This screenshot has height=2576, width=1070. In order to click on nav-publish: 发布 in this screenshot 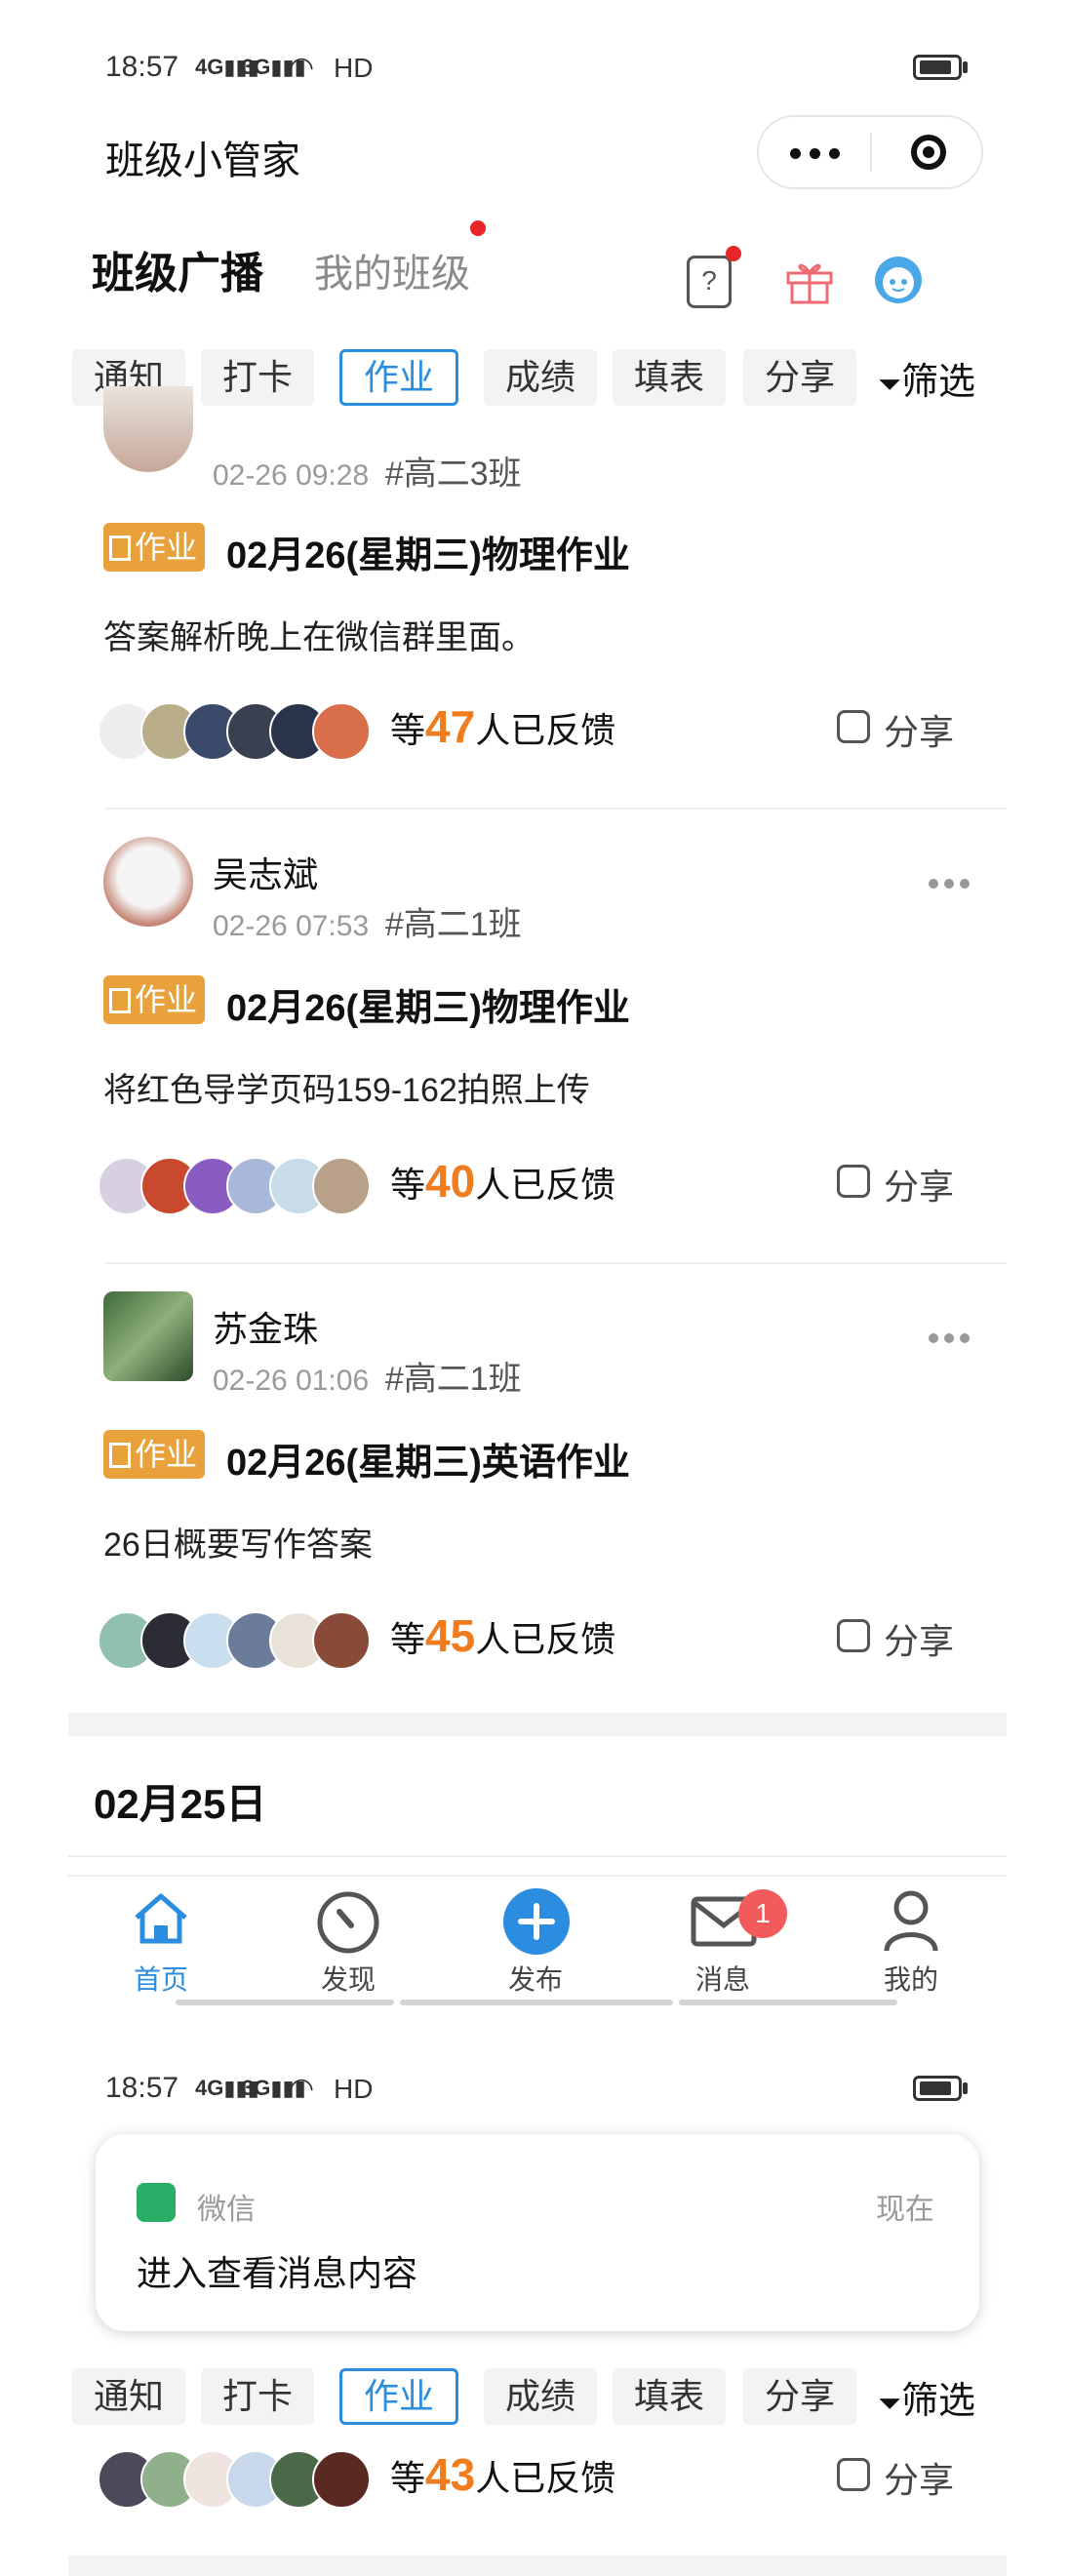, I will do `click(536, 1978)`.